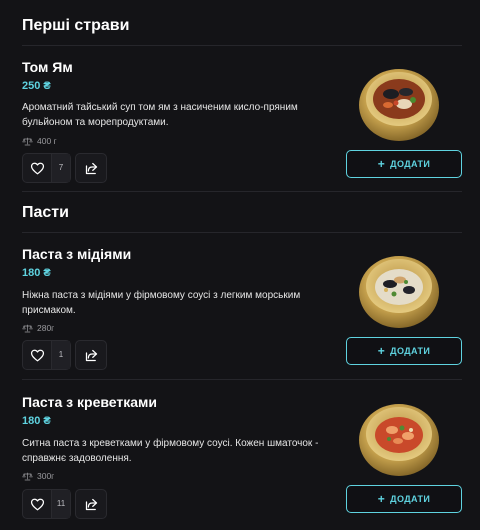 This screenshot has width=480, height=530. I want to click on like-count: 7, so click(60, 168).